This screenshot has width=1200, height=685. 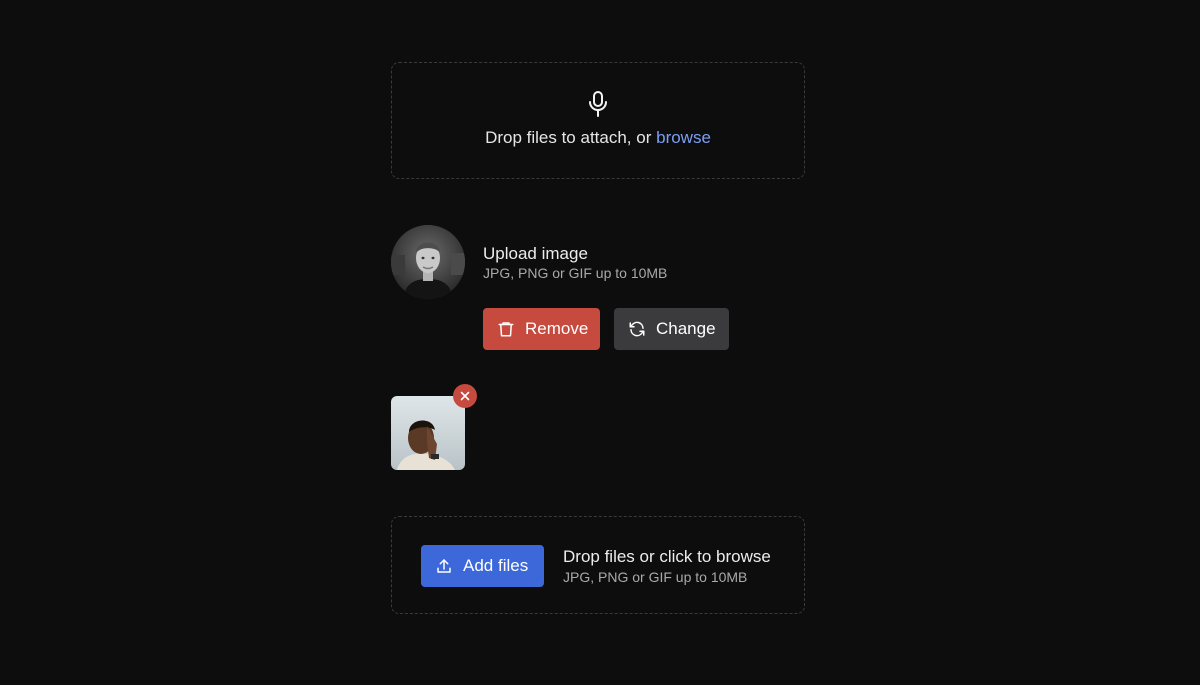 What do you see at coordinates (568, 137) in the screenshot?
I see `attach-dropzone-label: Drop files to attach, or` at bounding box center [568, 137].